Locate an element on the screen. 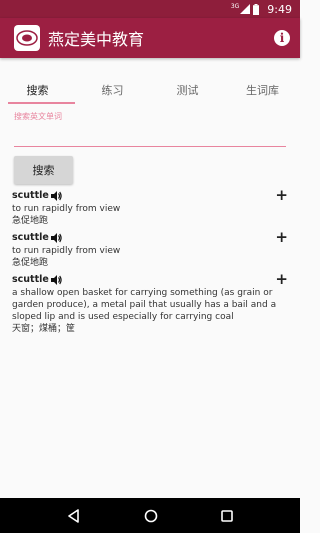 This screenshot has width=320, height=533. status-bar: 3G 9:49 is located at coordinates (150, 9).